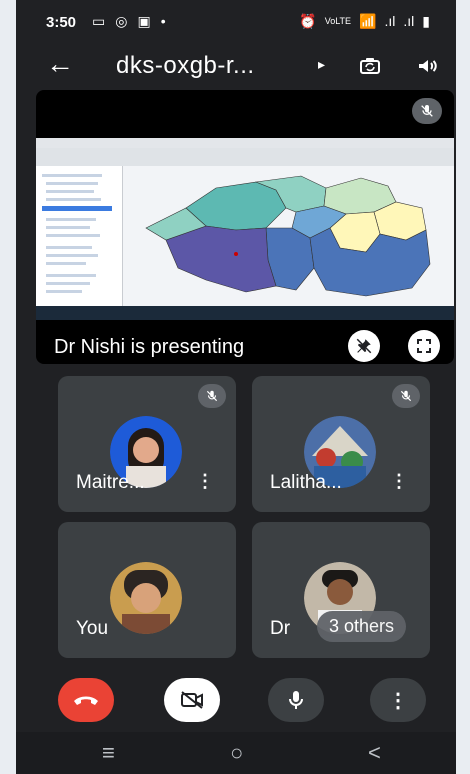  What do you see at coordinates (108, 753) in the screenshot?
I see `recents-icon: ≡` at bounding box center [108, 753].